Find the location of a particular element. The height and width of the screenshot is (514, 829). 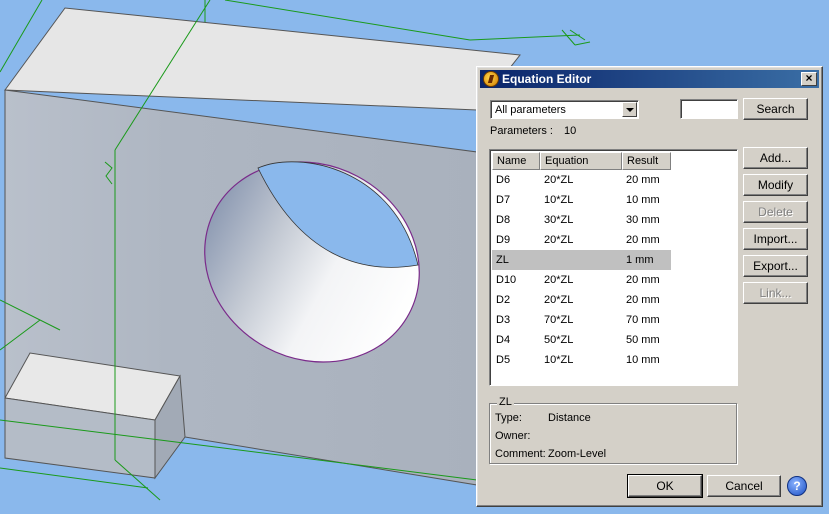

table-header: Name Equation Result is located at coordinates (581, 161).